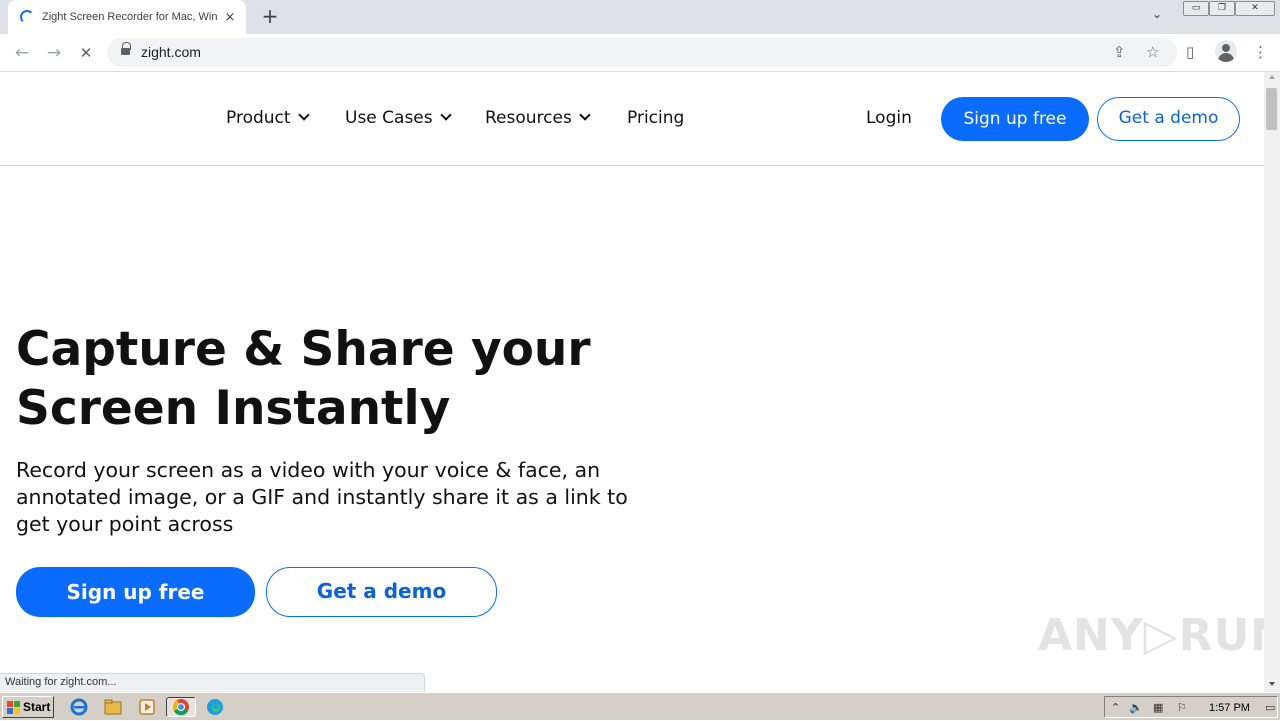  I want to click on tray-expand-icon: ⌃, so click(1115, 707).